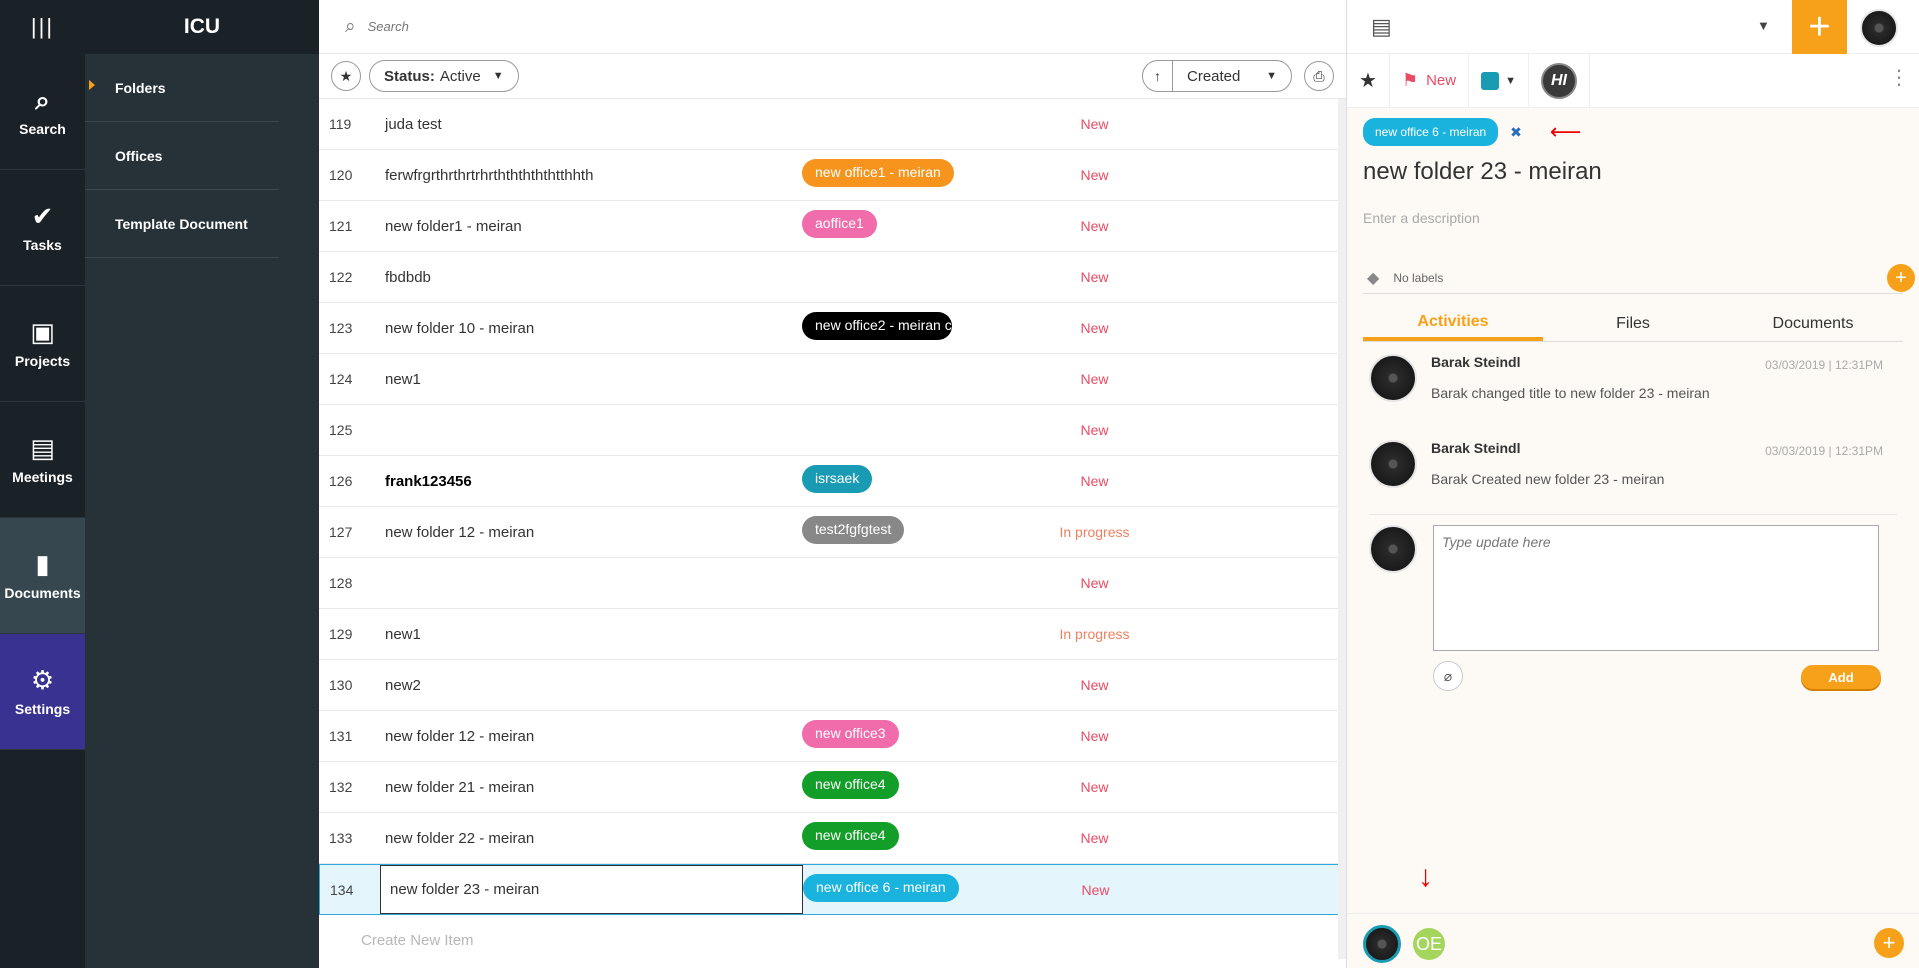 The height and width of the screenshot is (968, 1919). What do you see at coordinates (42, 576) in the screenshot?
I see `nav-item-documents: ▮ Documents` at bounding box center [42, 576].